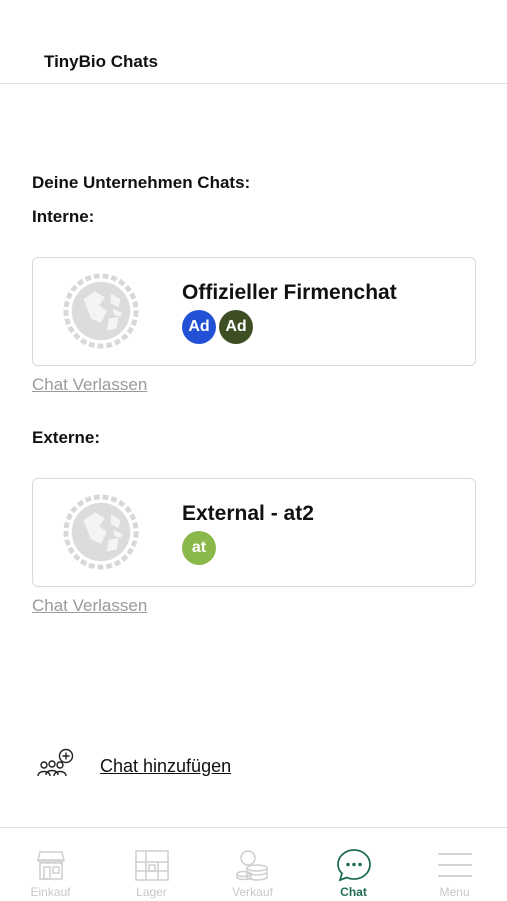 This screenshot has height=901, width=507. What do you see at coordinates (353, 892) in the screenshot?
I see `tab-label: Chat` at bounding box center [353, 892].